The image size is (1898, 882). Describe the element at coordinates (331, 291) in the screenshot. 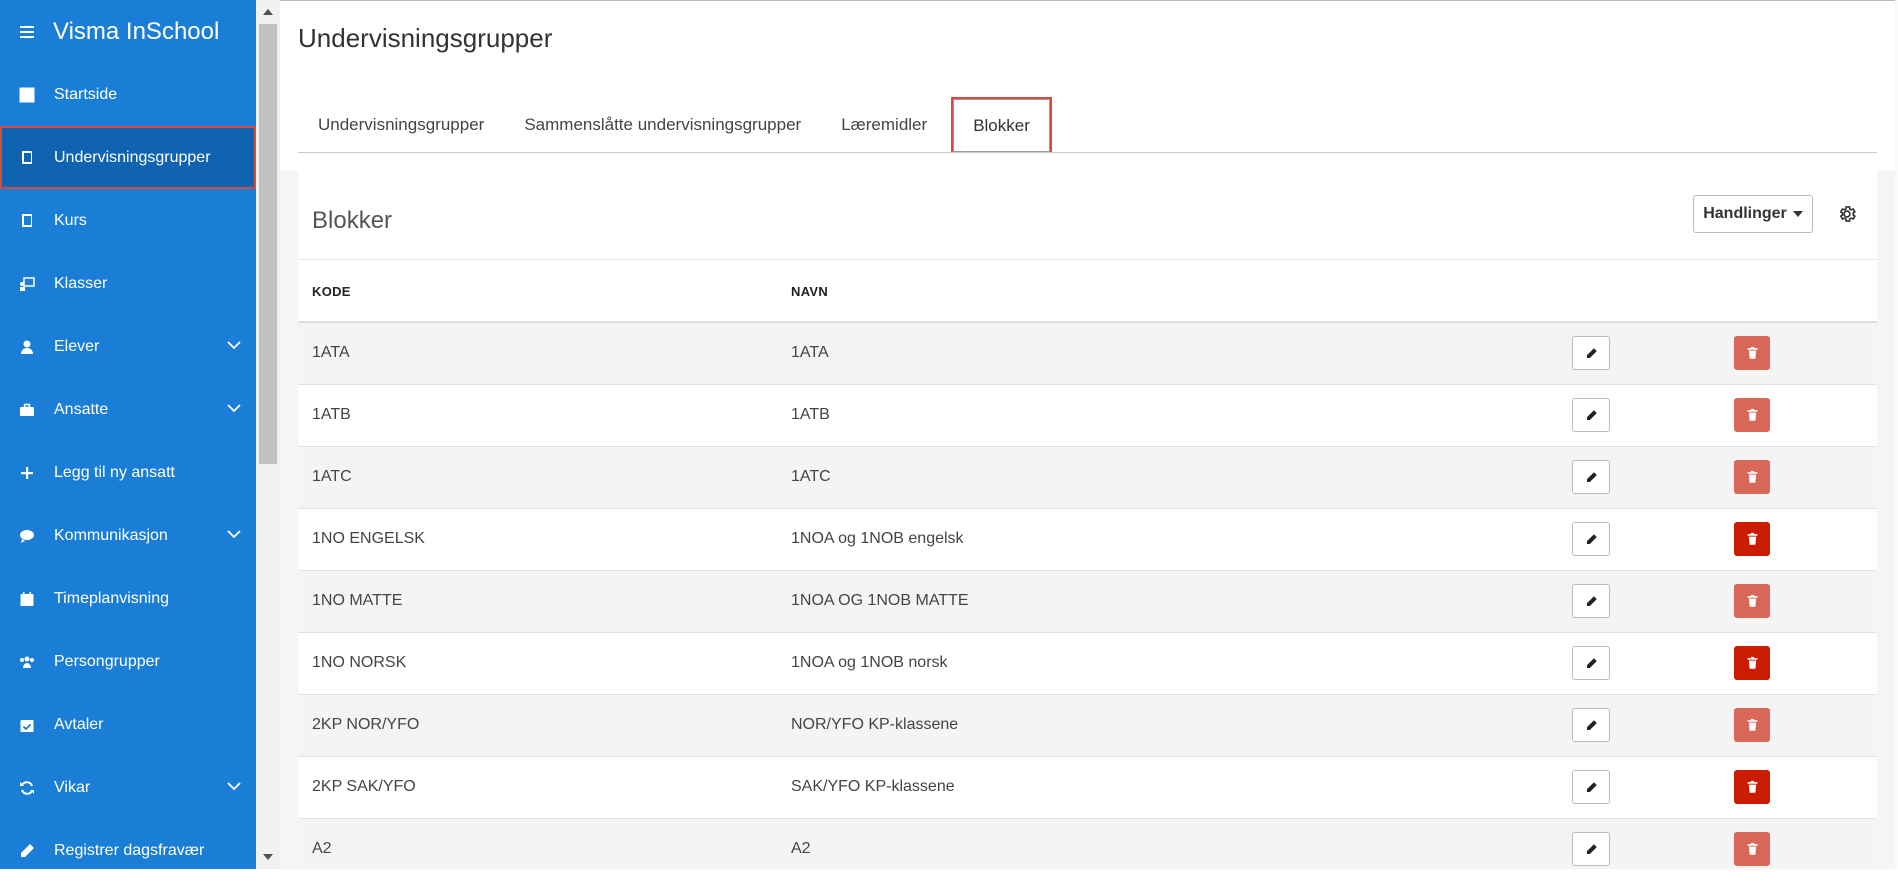

I see `column-header-code: KODE` at that location.